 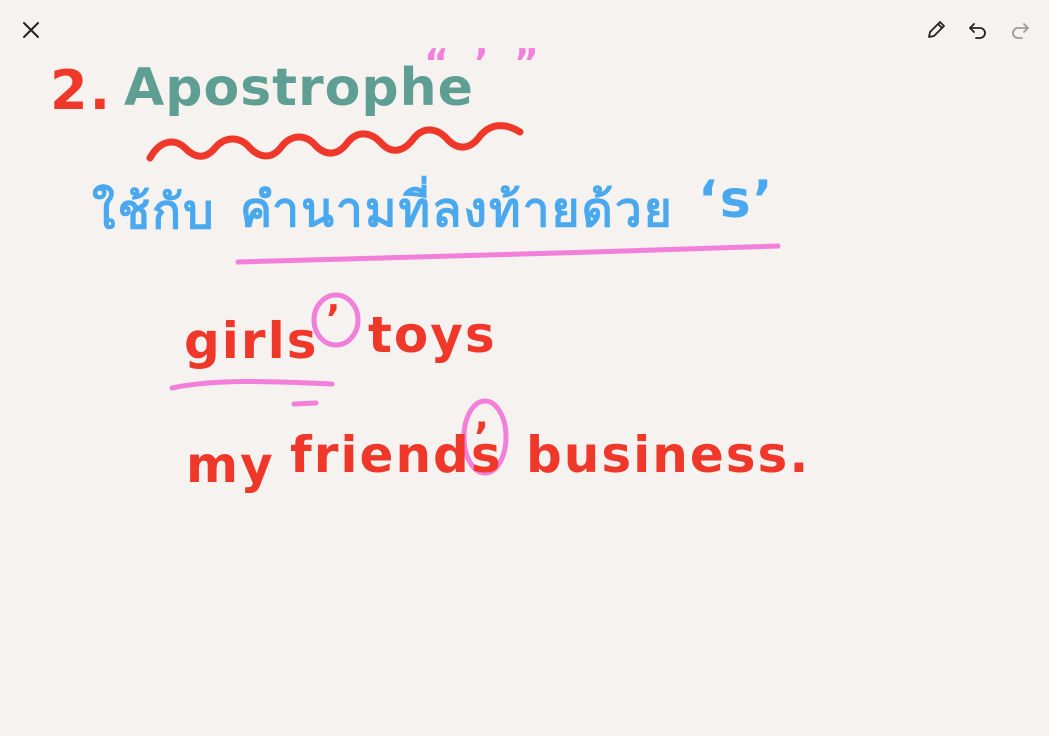 What do you see at coordinates (508, 254) in the screenshot?
I see `thai-underline-stroke` at bounding box center [508, 254].